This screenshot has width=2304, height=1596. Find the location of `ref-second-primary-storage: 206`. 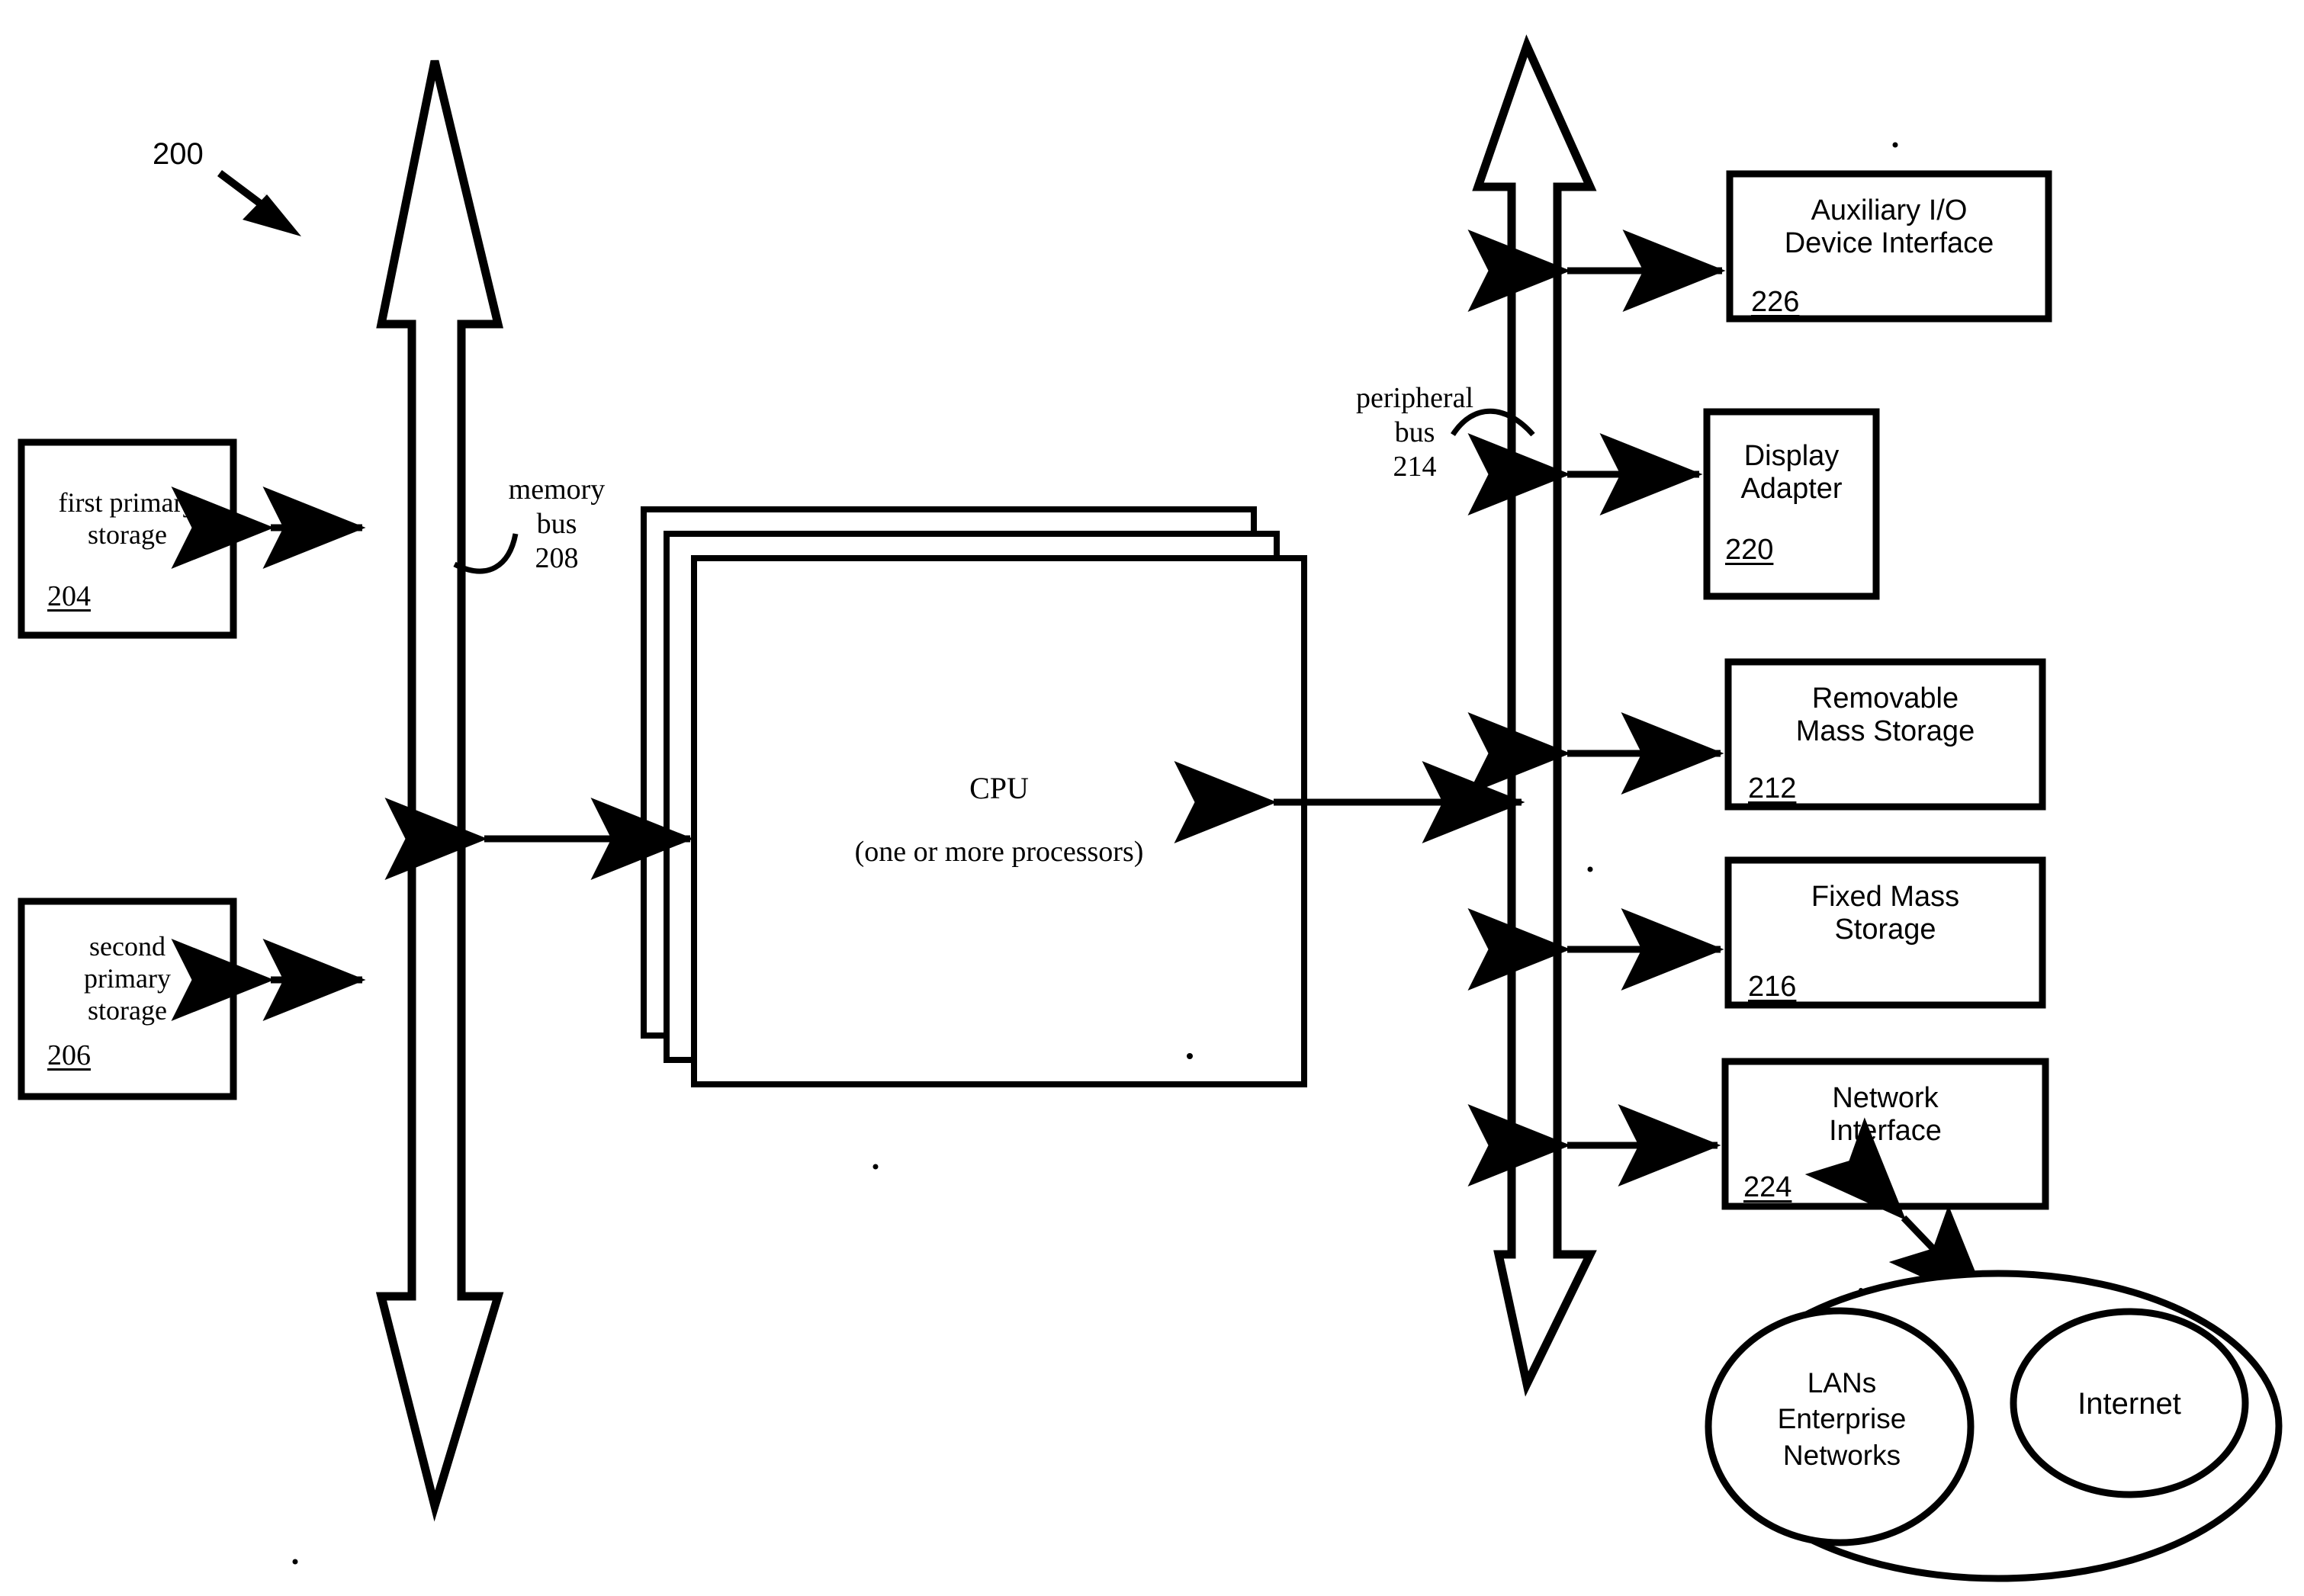

ref-second-primary-storage: 206 is located at coordinates (69, 1055).